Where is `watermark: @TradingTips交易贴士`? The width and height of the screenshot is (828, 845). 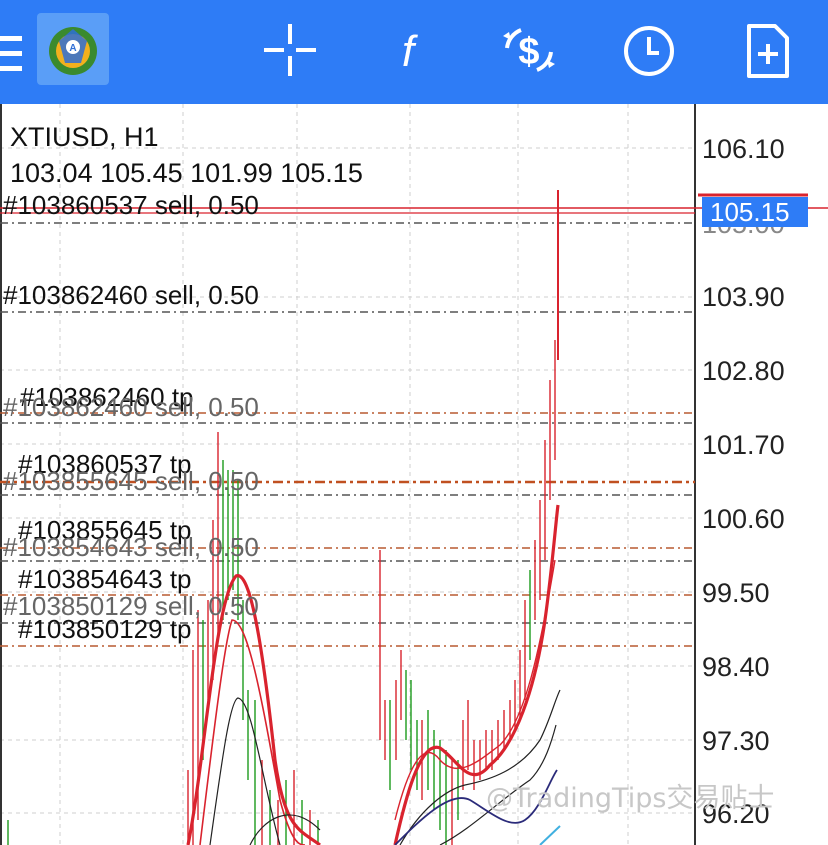 watermark: @TradingTips交易贴士 is located at coordinates (630, 798).